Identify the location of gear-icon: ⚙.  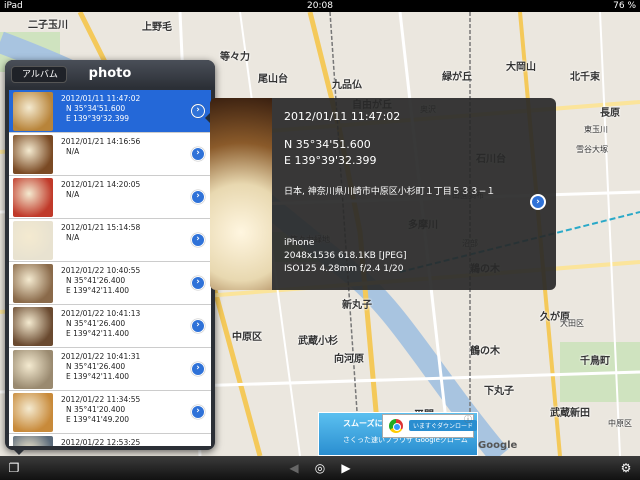
(626, 468).